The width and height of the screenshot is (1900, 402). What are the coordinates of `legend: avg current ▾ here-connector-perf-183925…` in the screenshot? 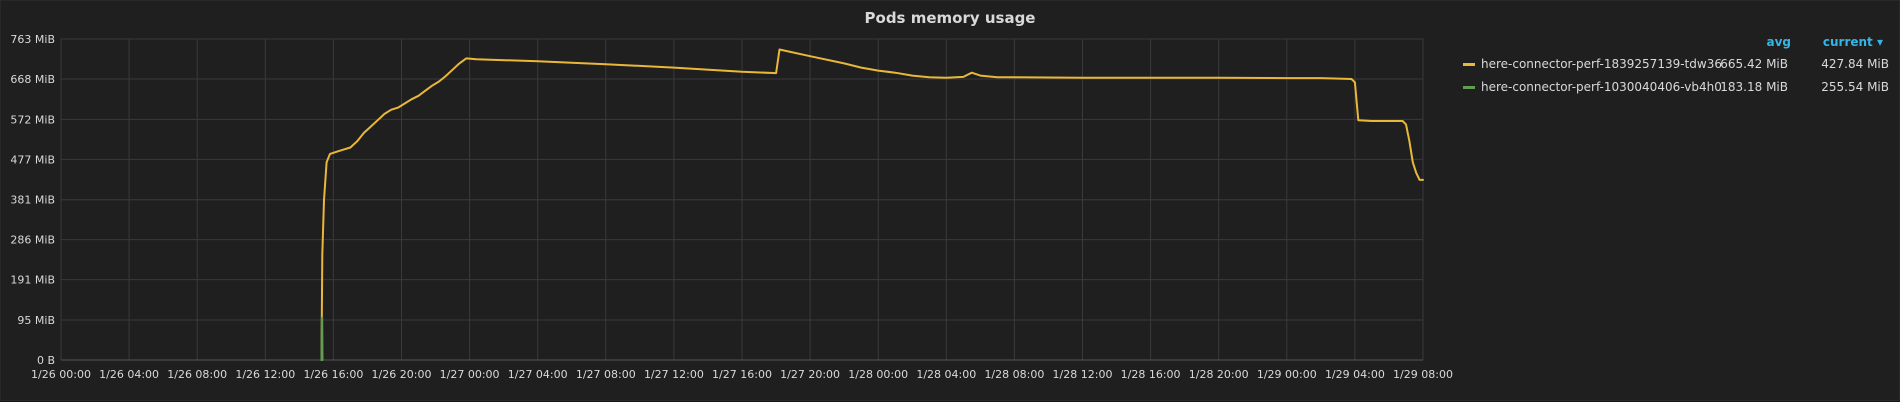 It's located at (1671, 68).